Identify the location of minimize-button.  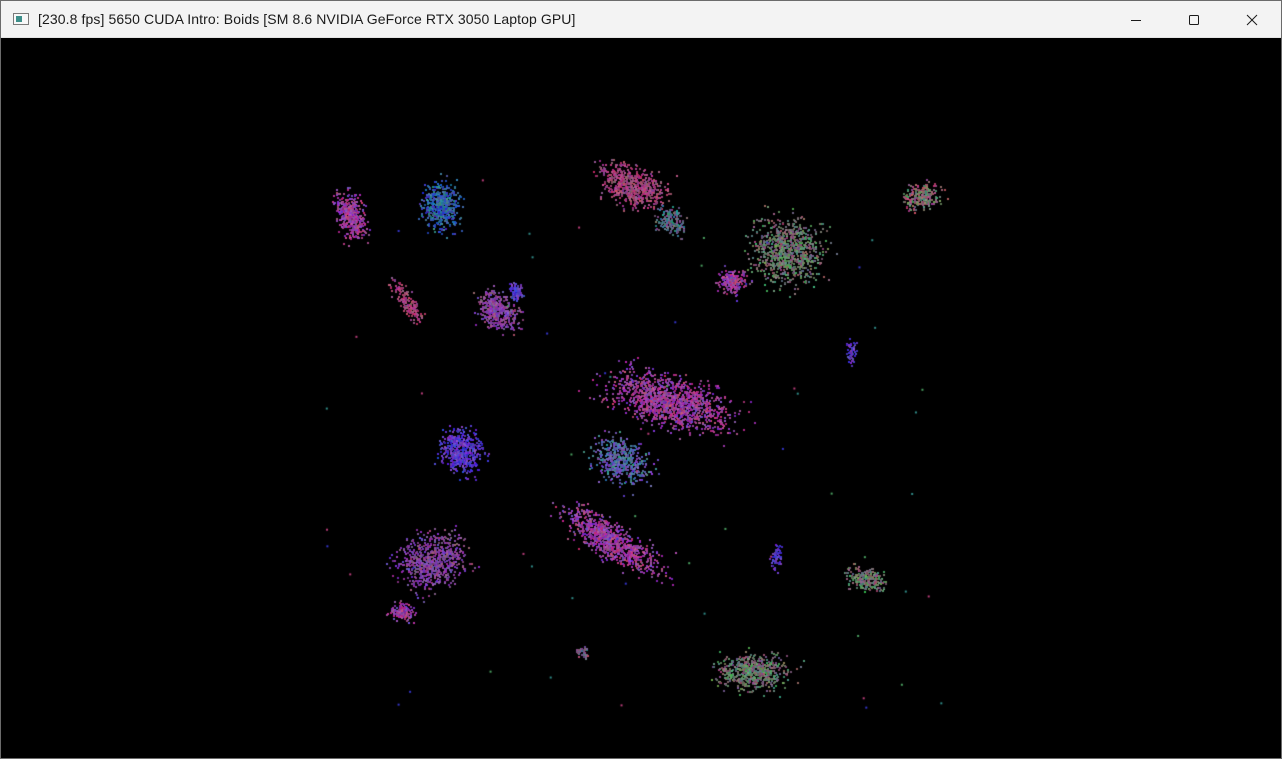
(1136, 19).